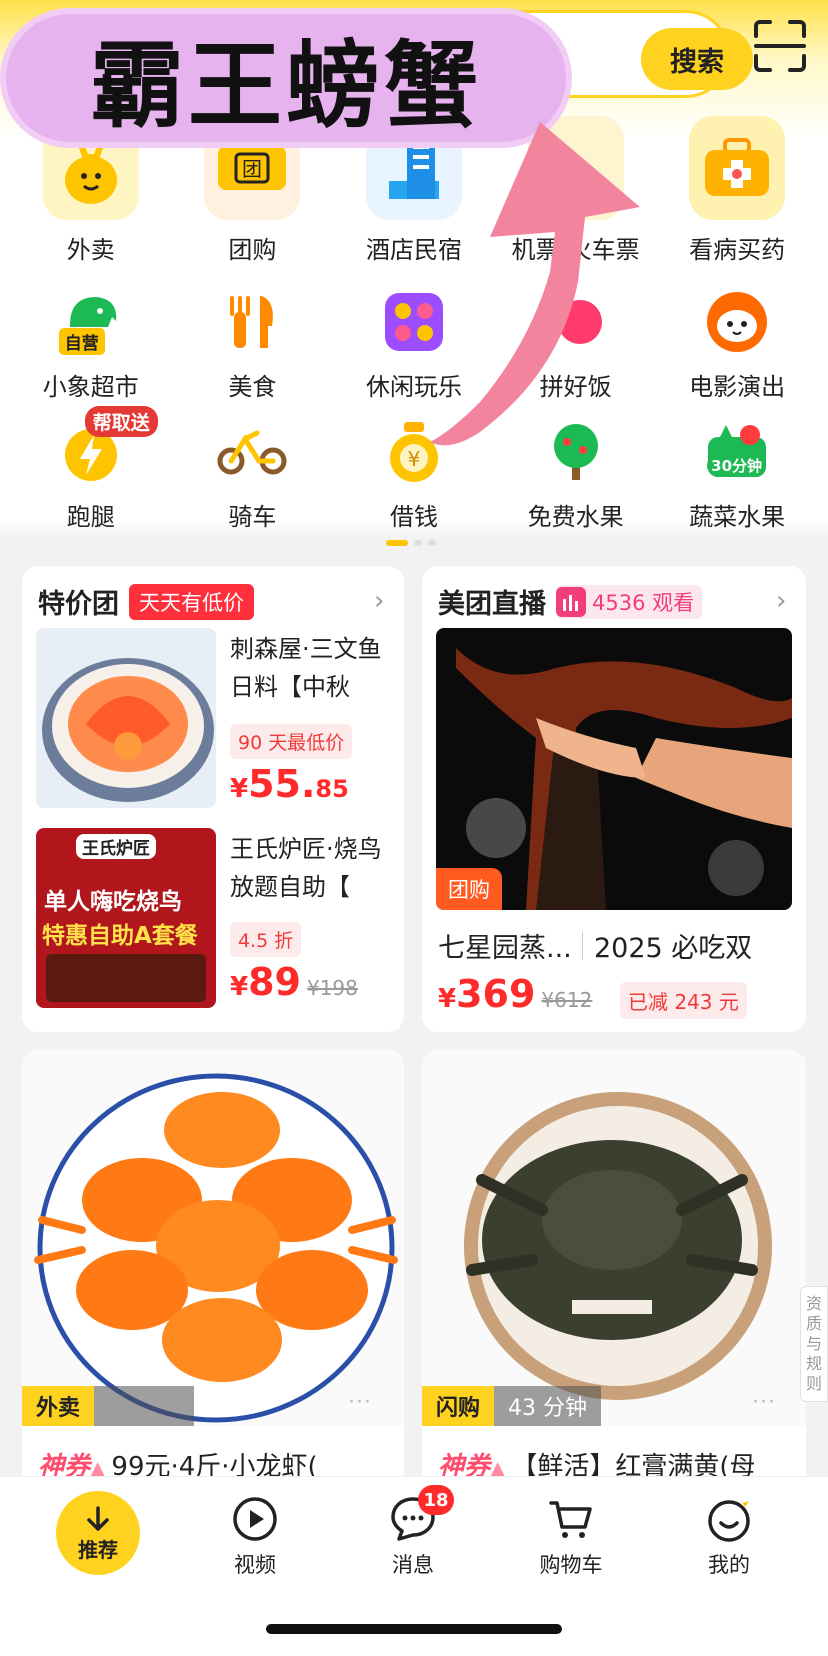 The width and height of the screenshot is (828, 1656). What do you see at coordinates (126, 918) in the screenshot?
I see `deal-image-yakitori: 王氏炉匠 单人嗨吃烧鸟 特惠自助A套餐` at bounding box center [126, 918].